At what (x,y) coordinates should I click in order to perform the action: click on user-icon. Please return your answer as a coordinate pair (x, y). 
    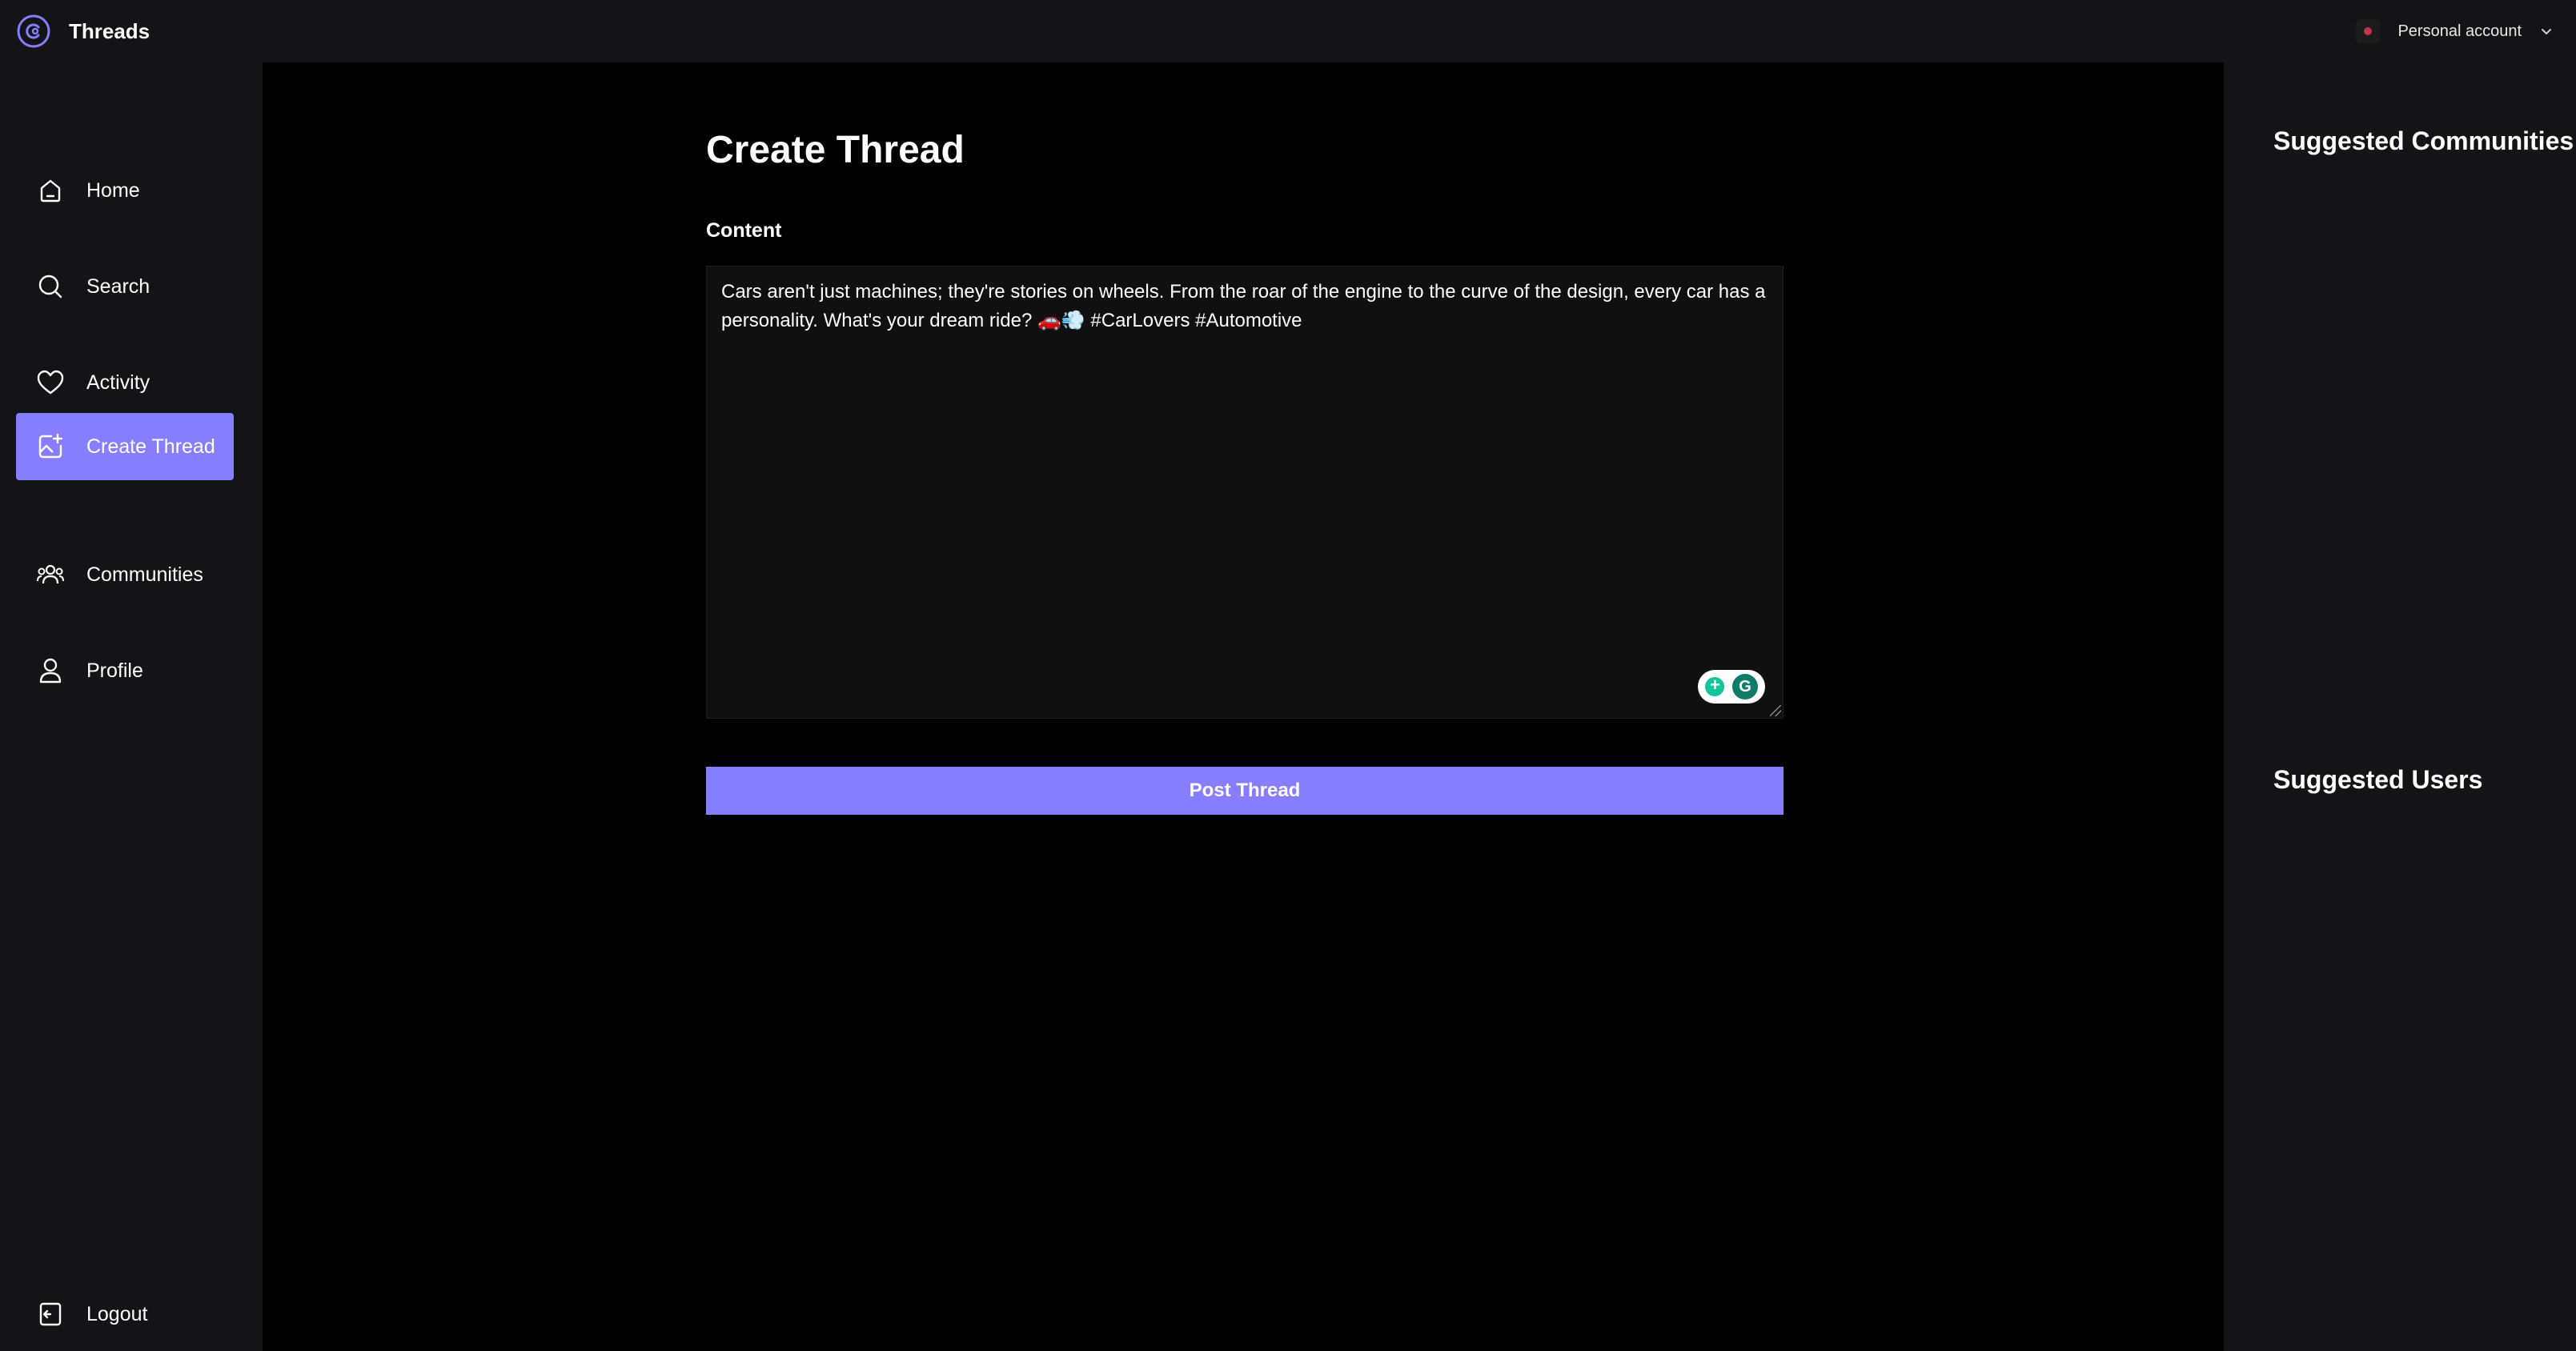
    Looking at the image, I should click on (51, 671).